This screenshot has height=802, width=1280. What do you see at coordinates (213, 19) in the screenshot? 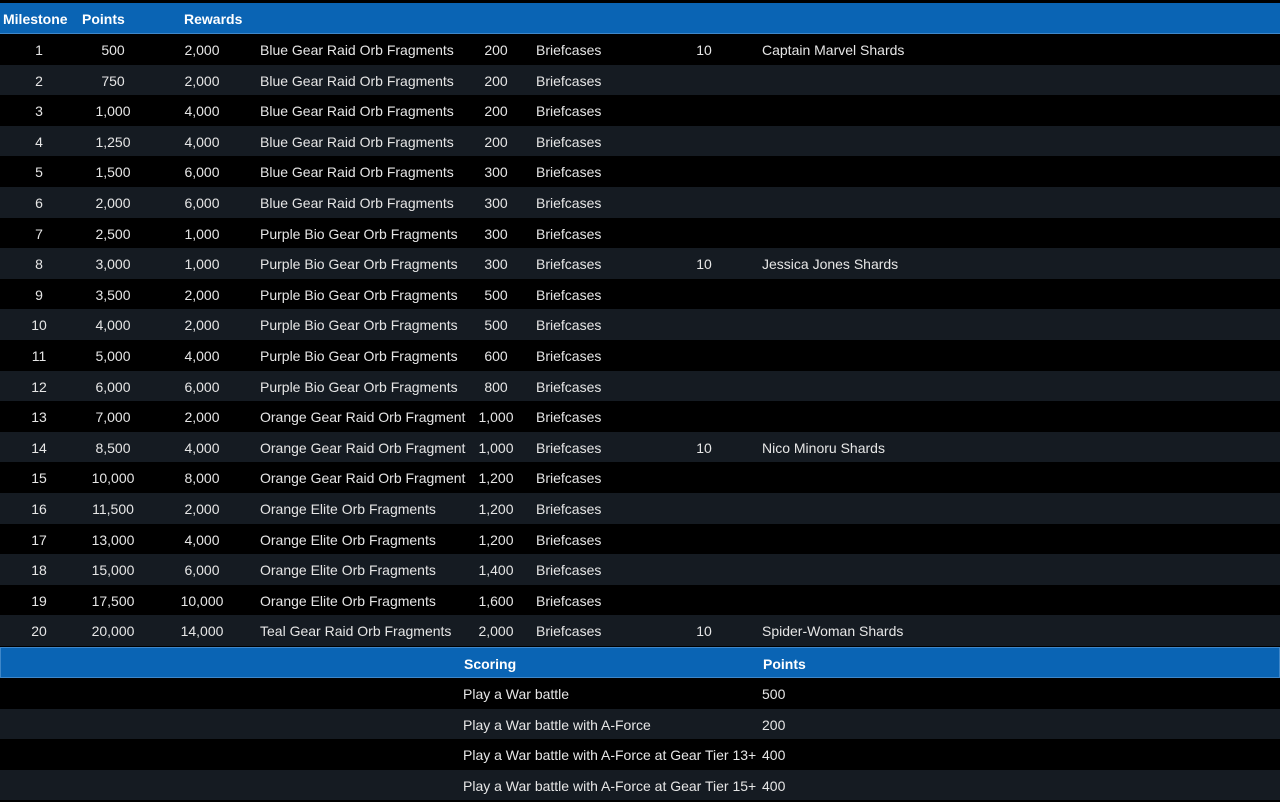
I see `header-rewards: Rewards` at bounding box center [213, 19].